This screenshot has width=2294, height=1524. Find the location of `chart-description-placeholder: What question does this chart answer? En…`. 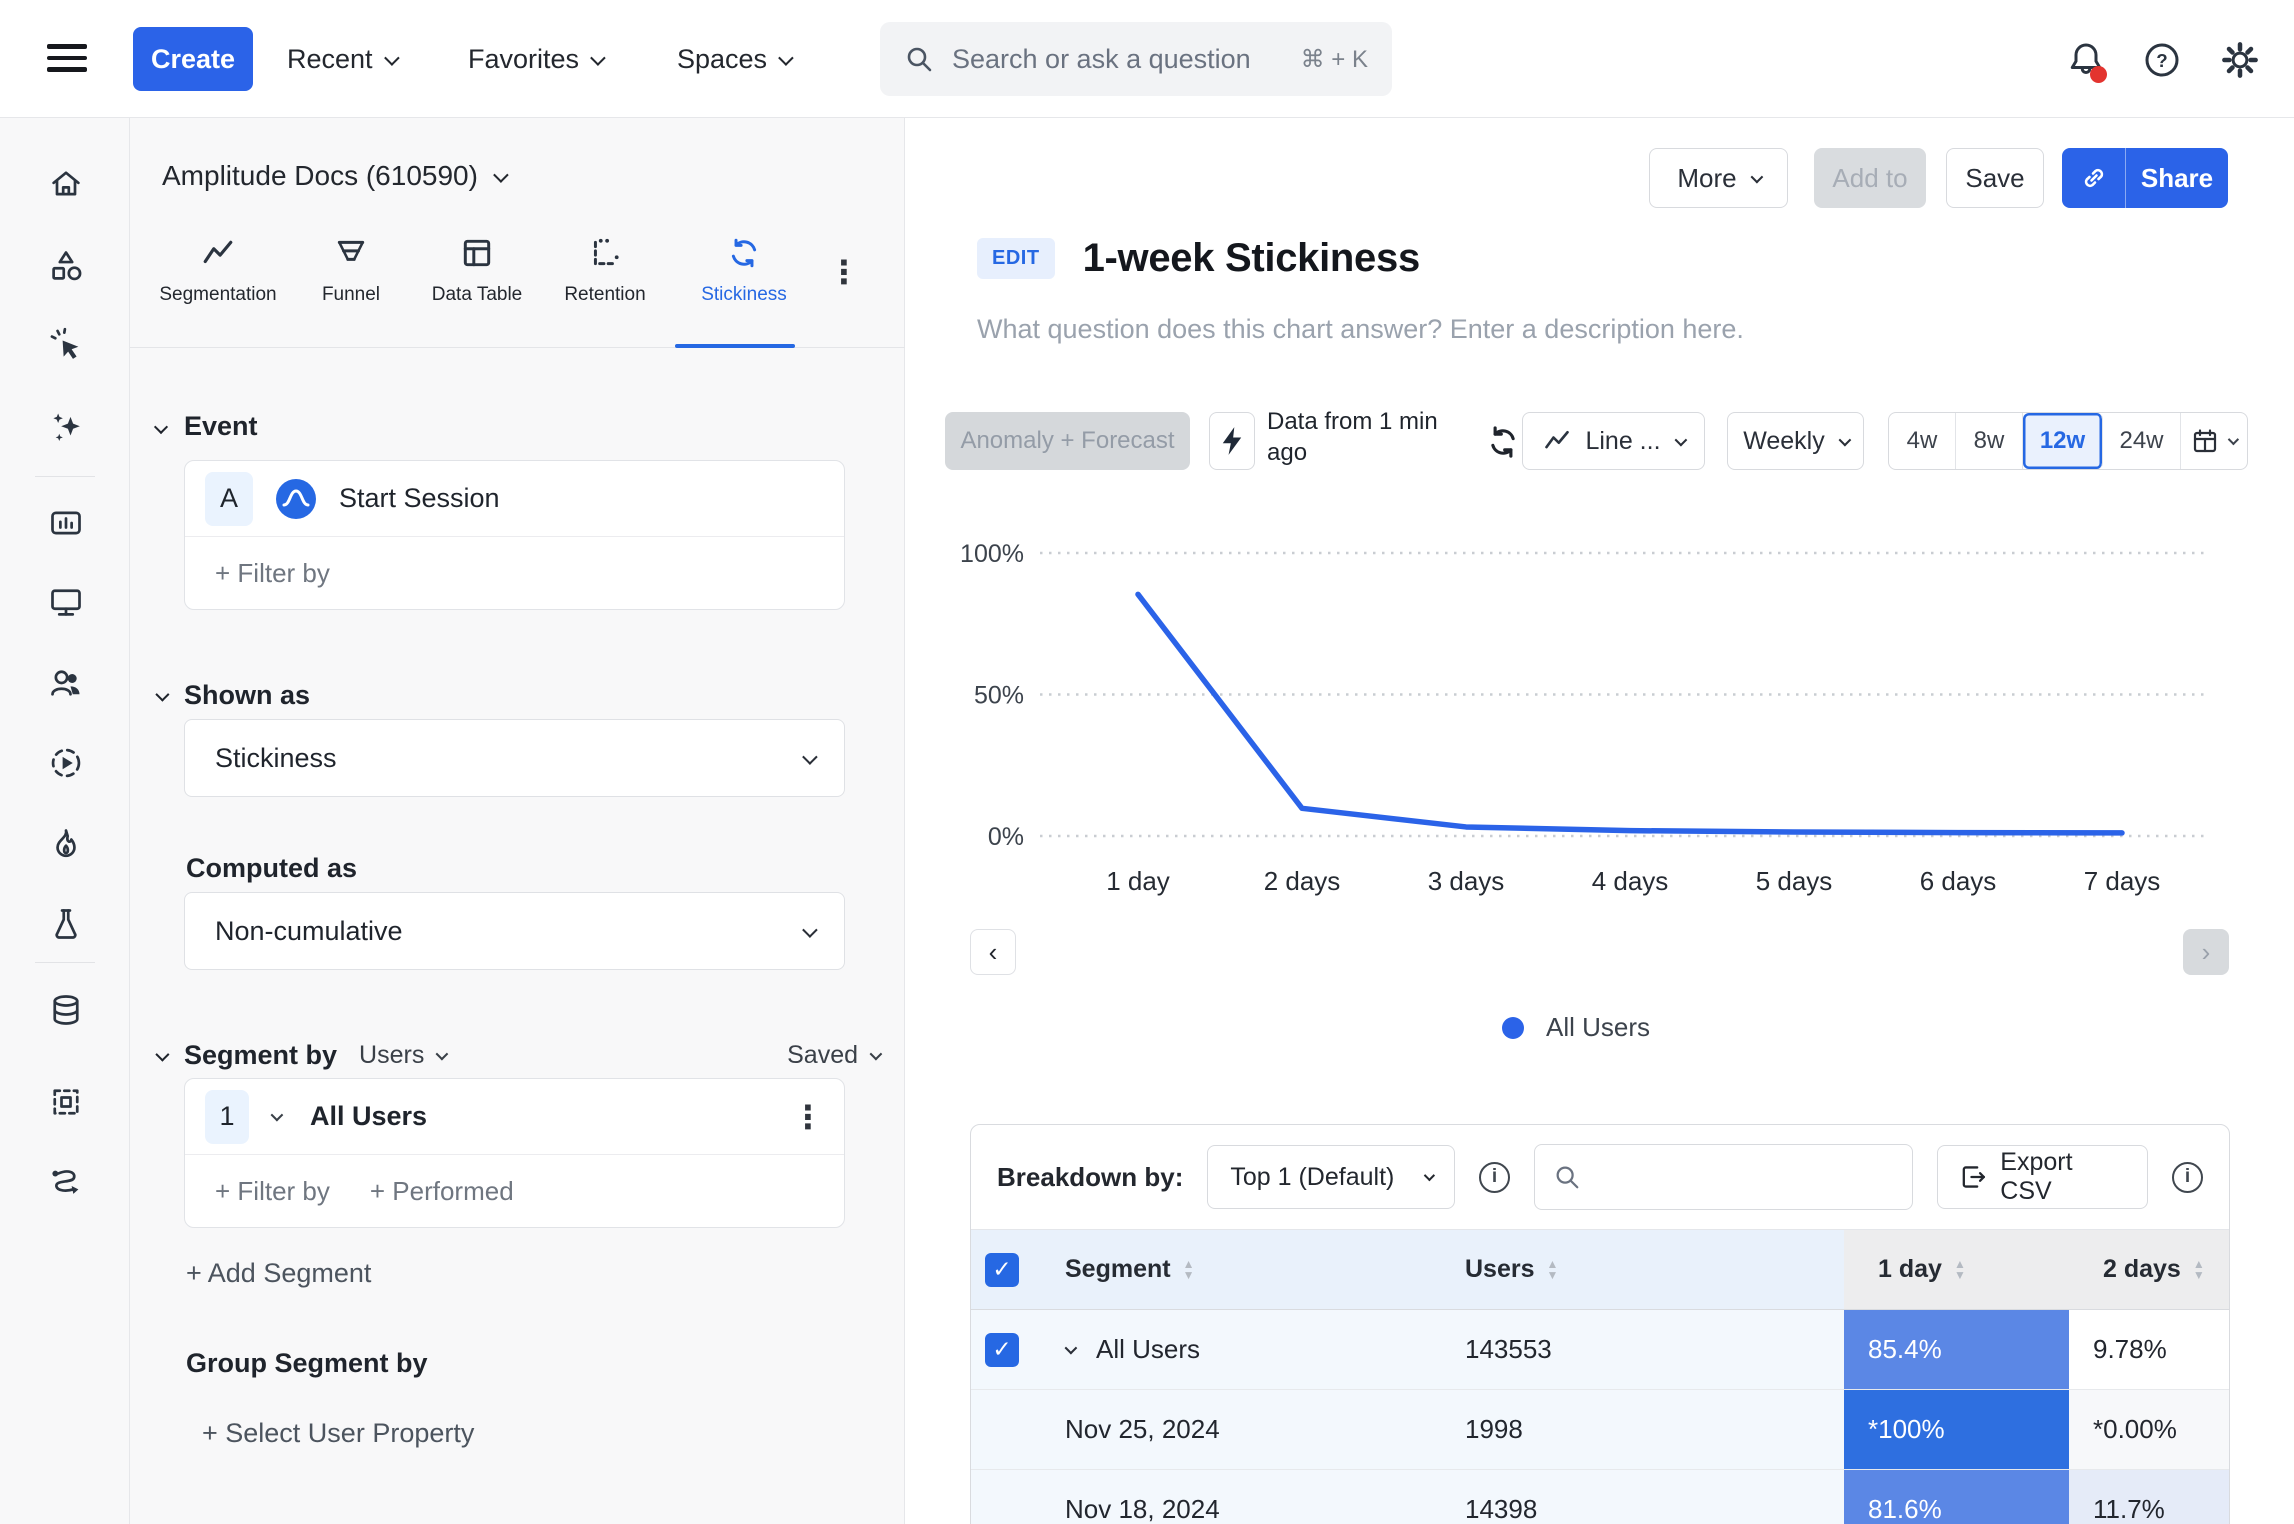

chart-description-placeholder: What question does this chart answer? En… is located at coordinates (1360, 329).